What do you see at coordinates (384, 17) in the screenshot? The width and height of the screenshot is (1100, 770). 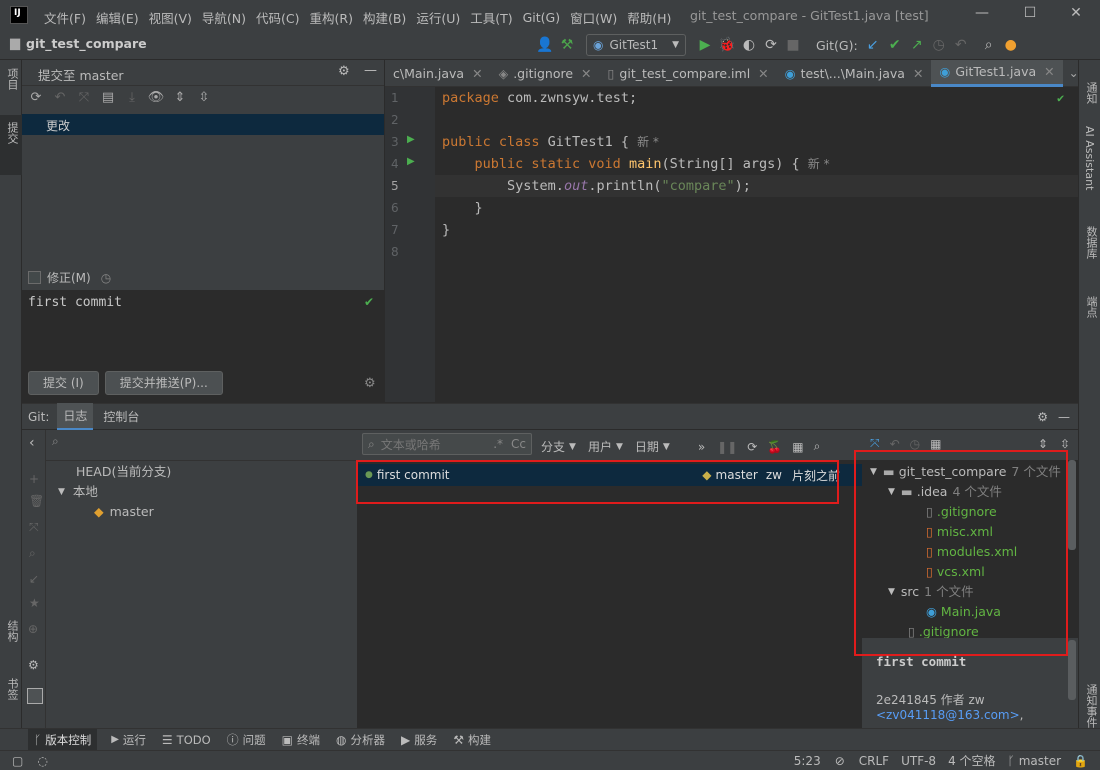 I see `menu-build: 构建(B)` at bounding box center [384, 17].